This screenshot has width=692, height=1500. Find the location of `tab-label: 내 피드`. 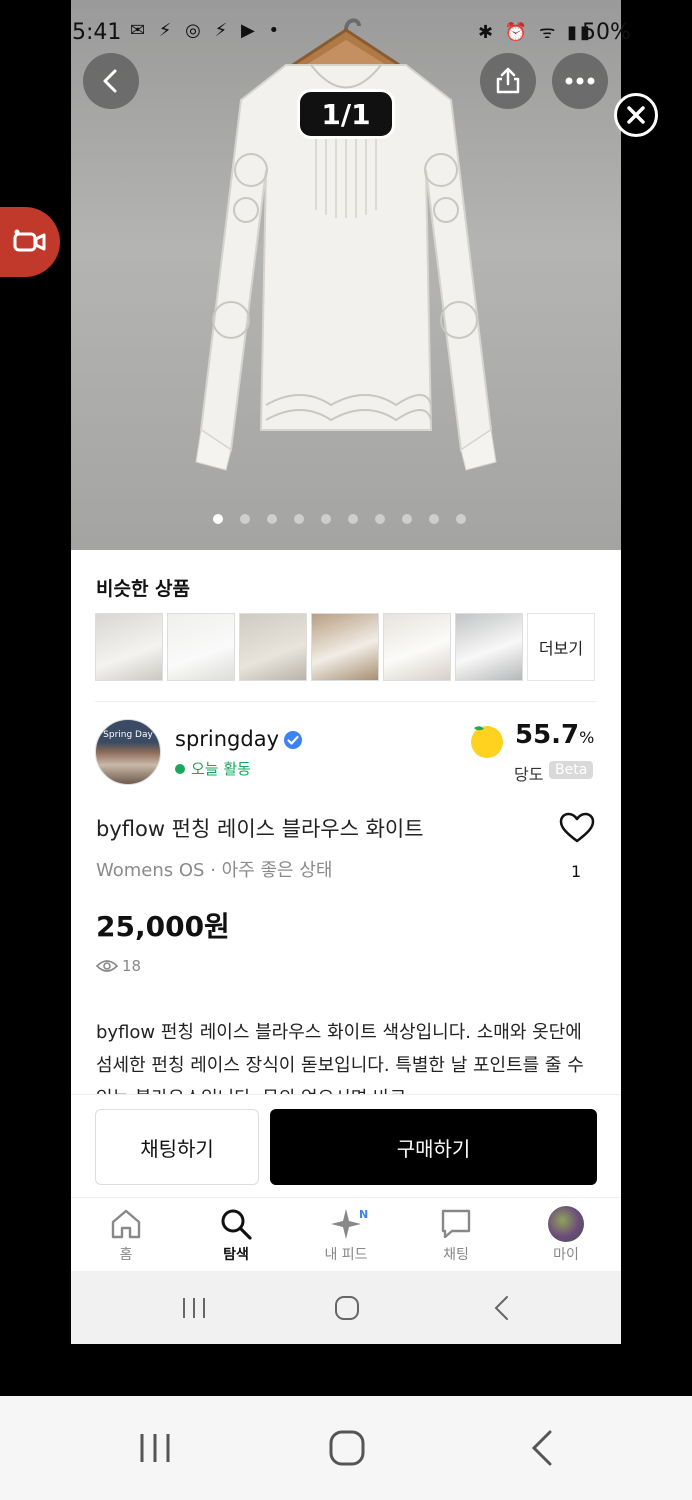

tab-label: 내 피드 is located at coordinates (346, 1255).